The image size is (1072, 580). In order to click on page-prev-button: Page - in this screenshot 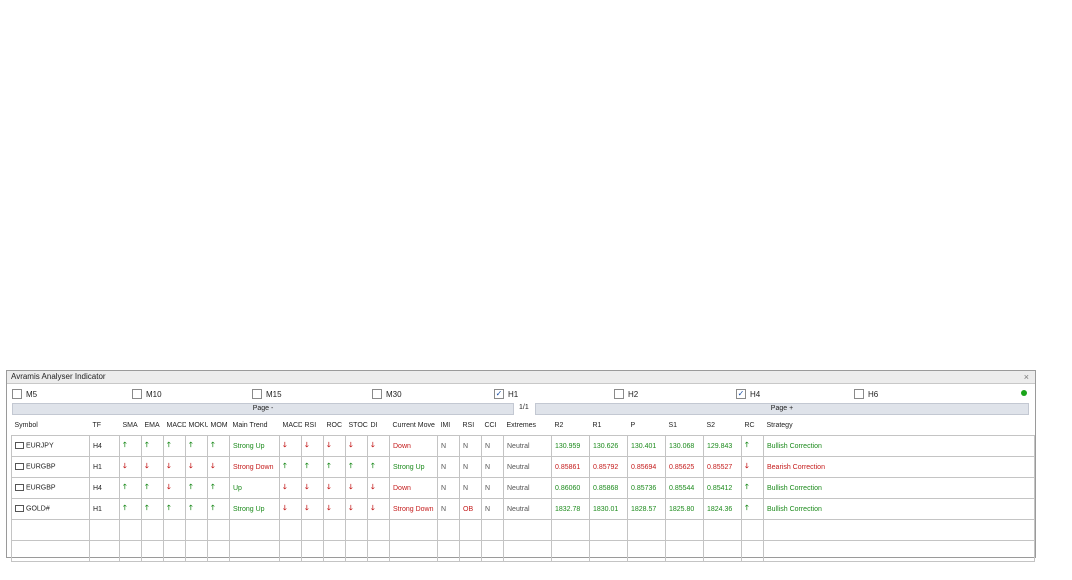, I will do `click(263, 409)`.